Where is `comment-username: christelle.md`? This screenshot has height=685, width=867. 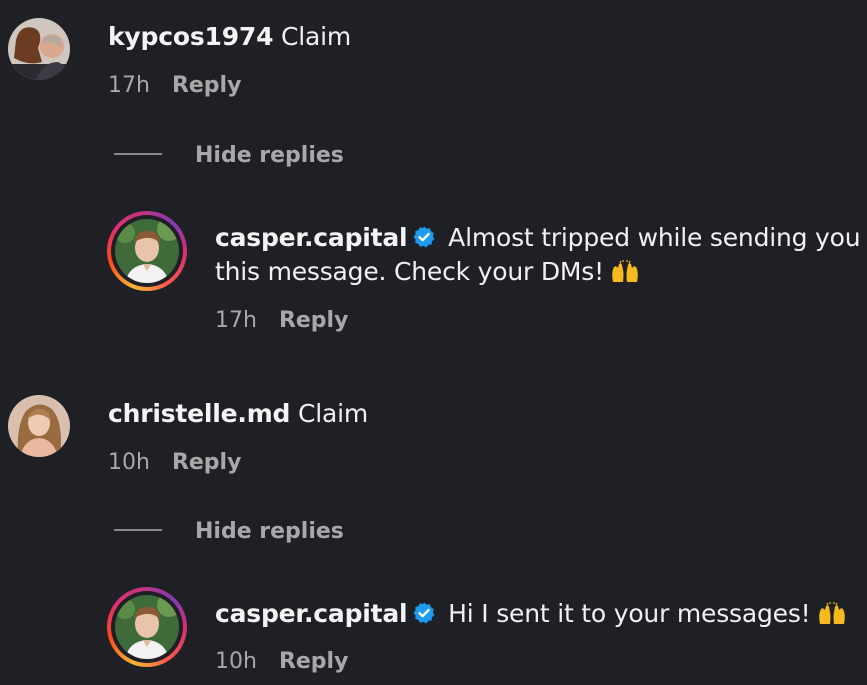 comment-username: christelle.md is located at coordinates (199, 413).